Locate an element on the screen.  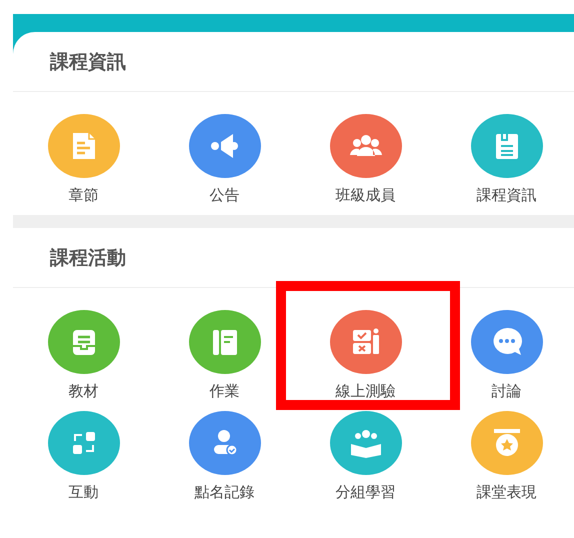
item-label: 章節 is located at coordinates (83, 195).